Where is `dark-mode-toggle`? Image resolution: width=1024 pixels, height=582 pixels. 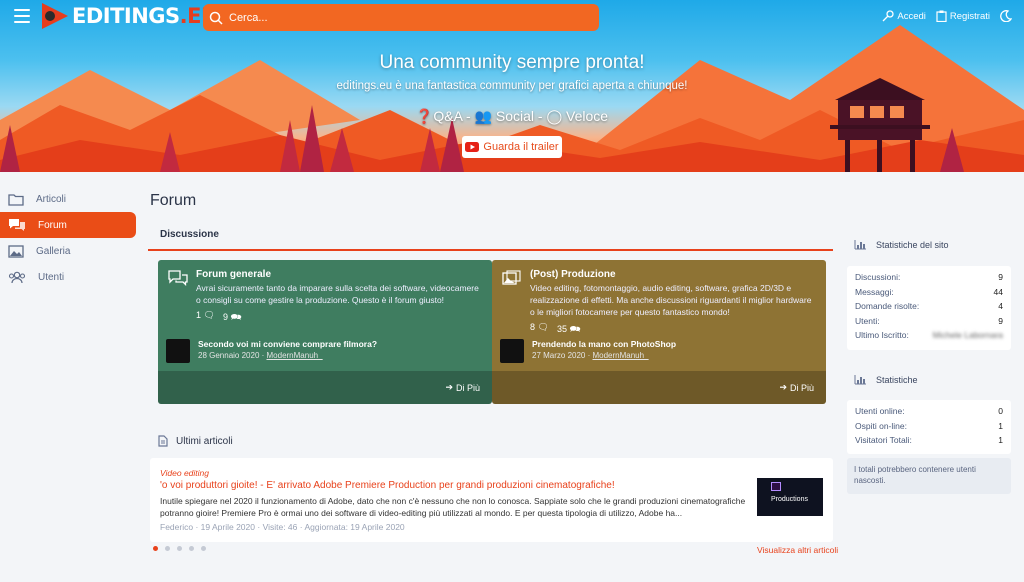 dark-mode-toggle is located at coordinates (1006, 16).